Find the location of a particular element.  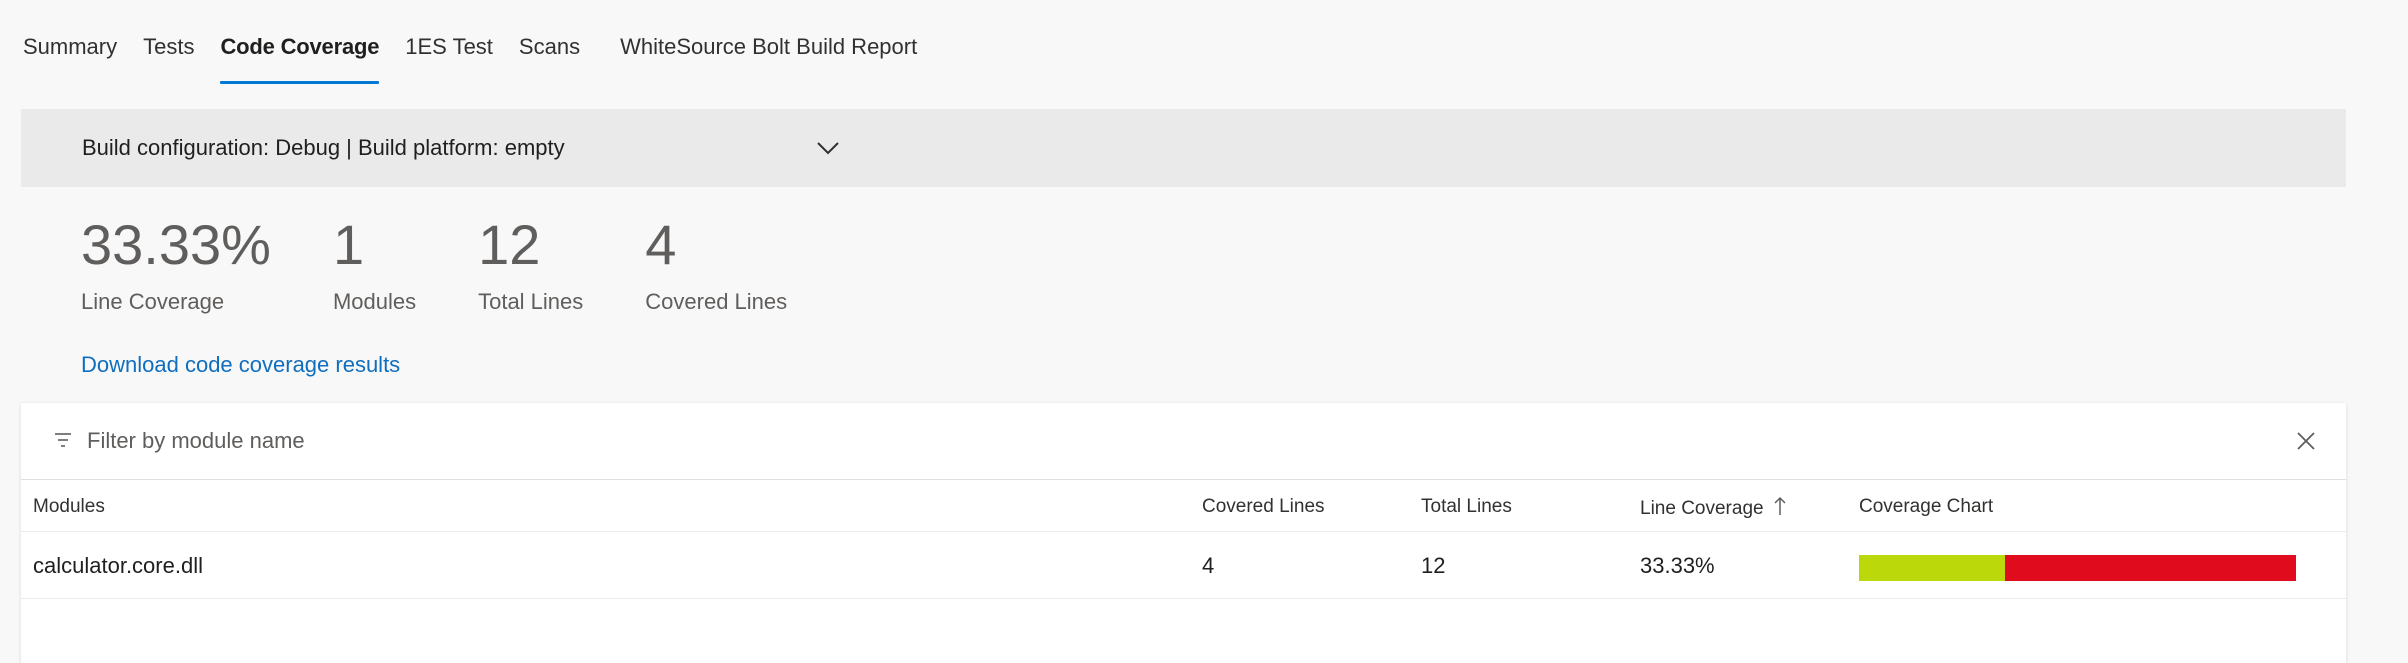

covered-lines-value: 4 is located at coordinates (1208, 565).